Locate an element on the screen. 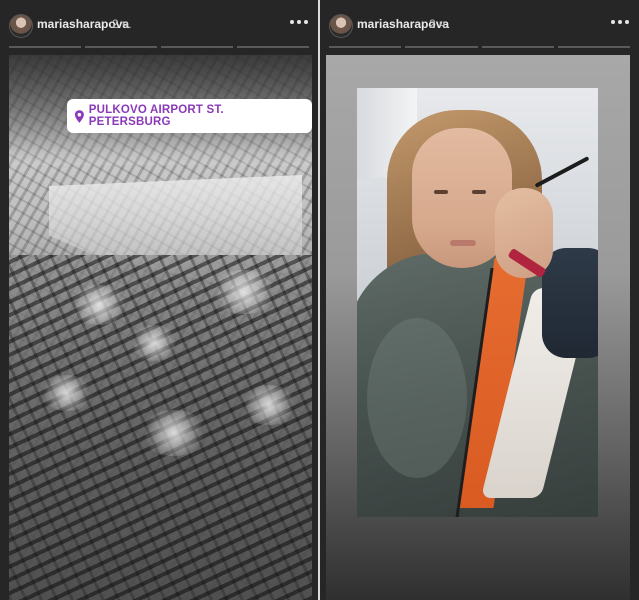 The image size is (639, 600). sunglasses is located at coordinates (562, 172).